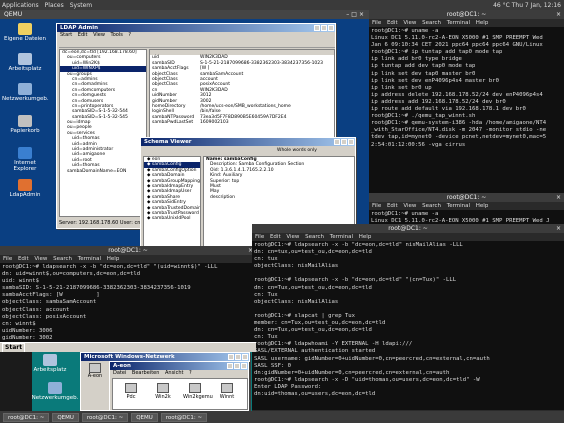  Describe the element at coordinates (25, 124) in the screenshot. I see `desktop-icon-trash: Papierkorb` at that location.